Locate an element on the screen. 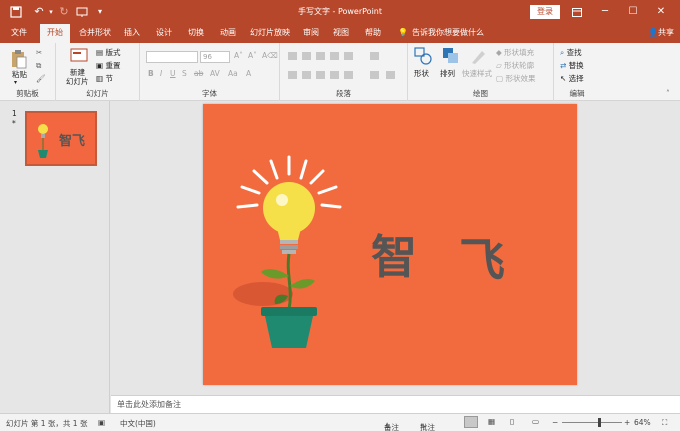  section-button: ▥ 节 is located at coordinates (104, 78).